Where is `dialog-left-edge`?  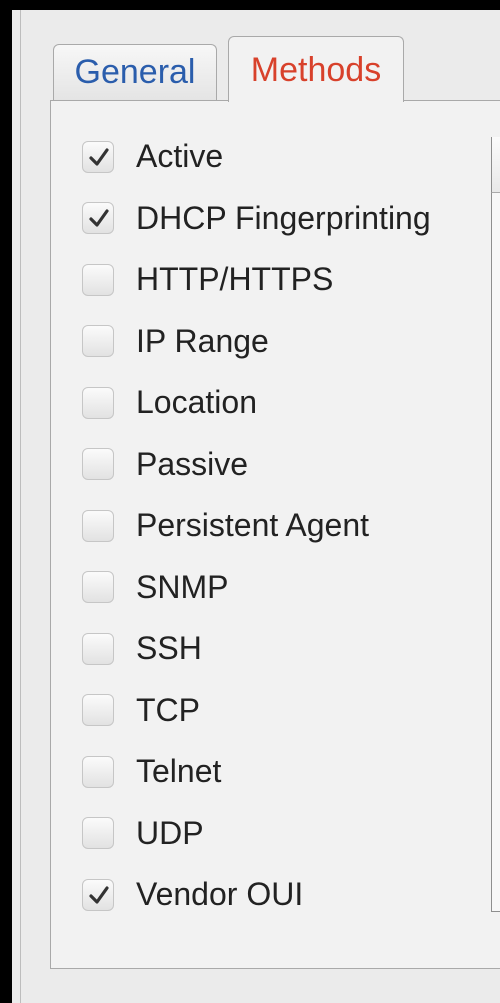 dialog-left-edge is located at coordinates (20, 506).